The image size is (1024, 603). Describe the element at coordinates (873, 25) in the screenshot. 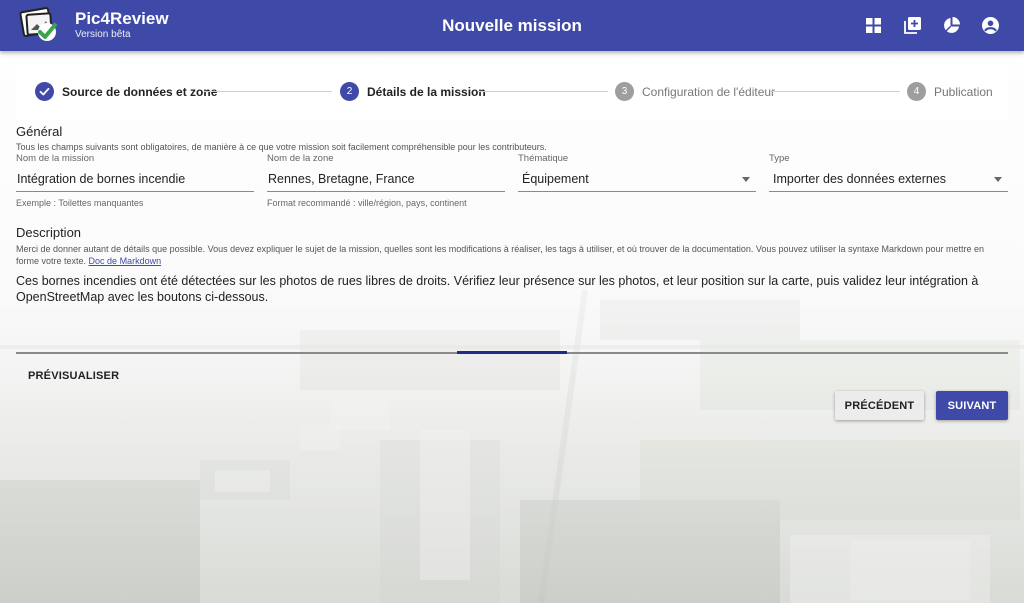

I see `dashboard-icon` at that location.